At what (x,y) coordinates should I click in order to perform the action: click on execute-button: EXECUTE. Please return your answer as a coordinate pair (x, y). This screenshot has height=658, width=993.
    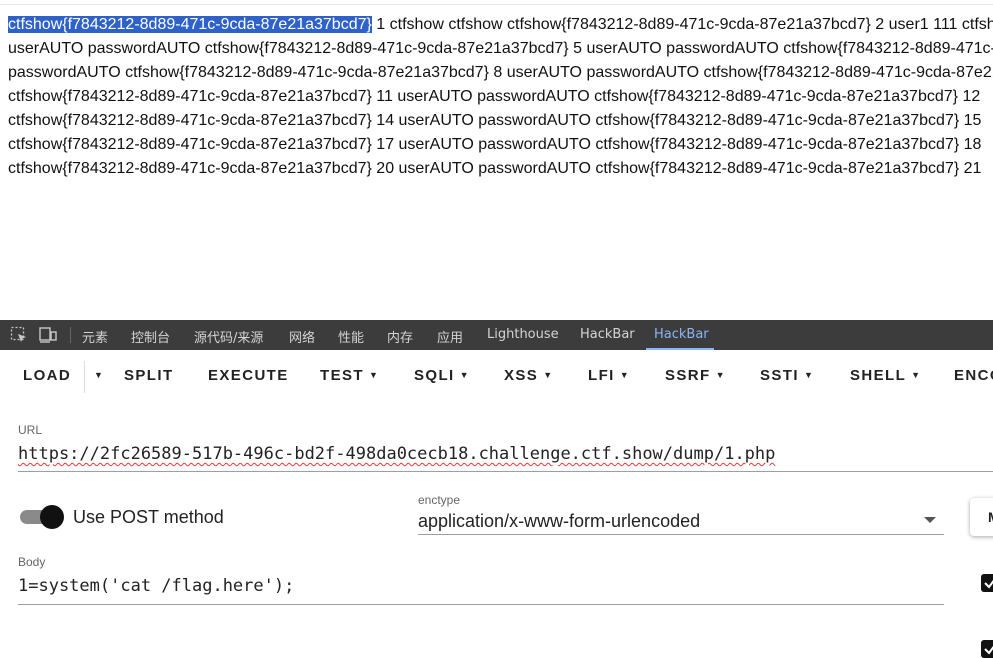
    Looking at the image, I should click on (248, 375).